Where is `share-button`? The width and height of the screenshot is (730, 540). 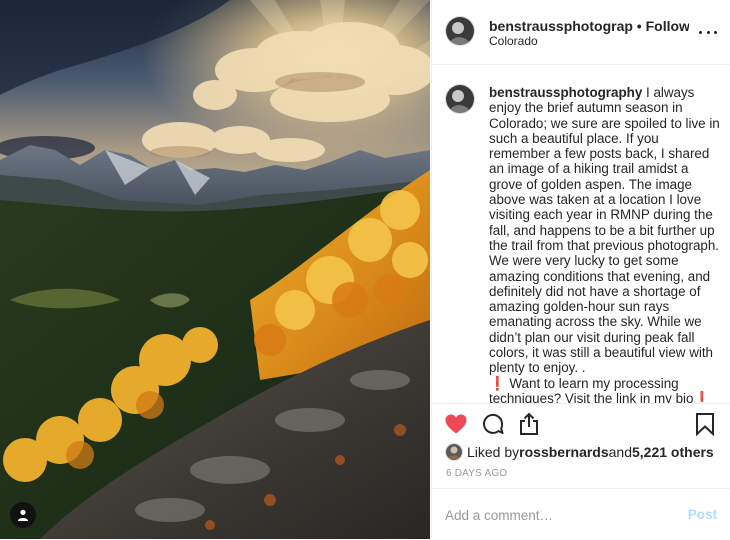
share-button is located at coordinates (530, 425).